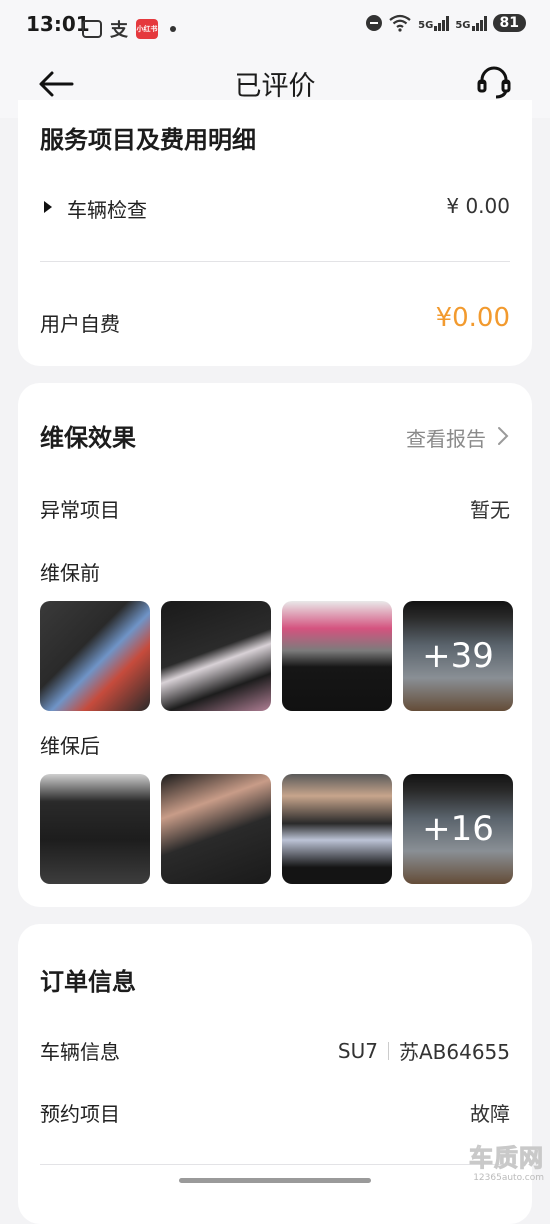 This screenshot has width=550, height=1224. Describe the element at coordinates (80, 1052) in the screenshot. I see `vehicle-info-label: 车辆信息` at that location.